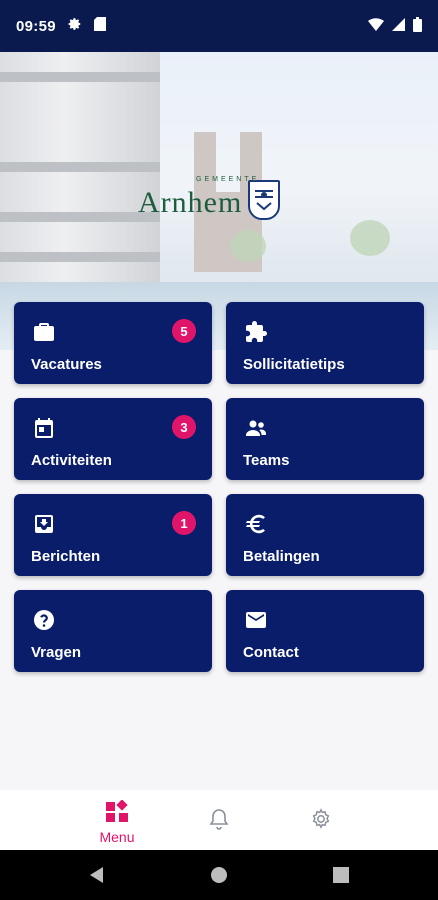  Describe the element at coordinates (325, 535) in the screenshot. I see `tile-betalingen: Betalingen` at that location.